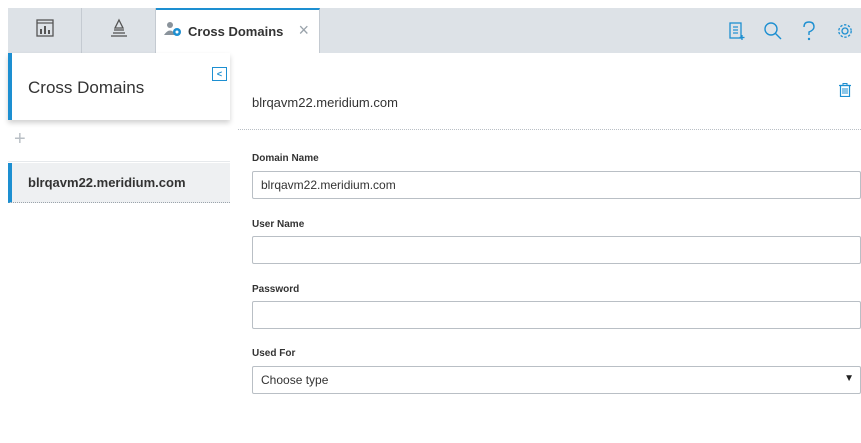  What do you see at coordinates (219, 74) in the screenshot?
I see `collapse-panel-icon: <` at bounding box center [219, 74].